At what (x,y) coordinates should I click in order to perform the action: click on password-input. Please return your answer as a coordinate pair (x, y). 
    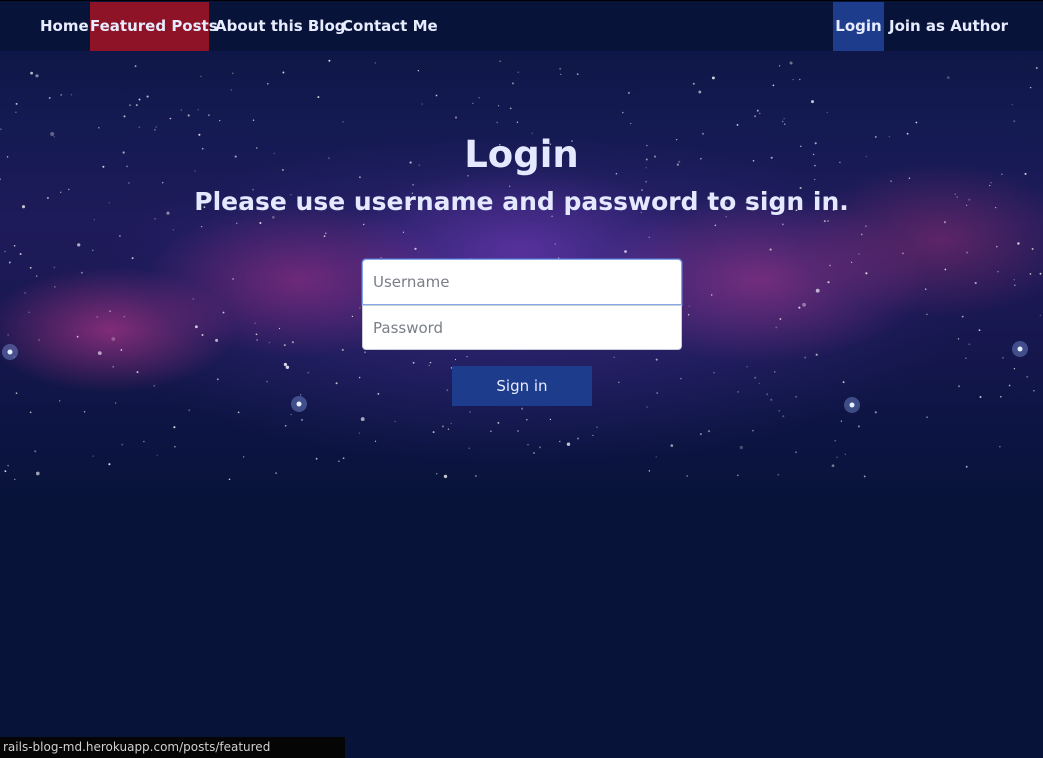
    Looking at the image, I should click on (522, 327).